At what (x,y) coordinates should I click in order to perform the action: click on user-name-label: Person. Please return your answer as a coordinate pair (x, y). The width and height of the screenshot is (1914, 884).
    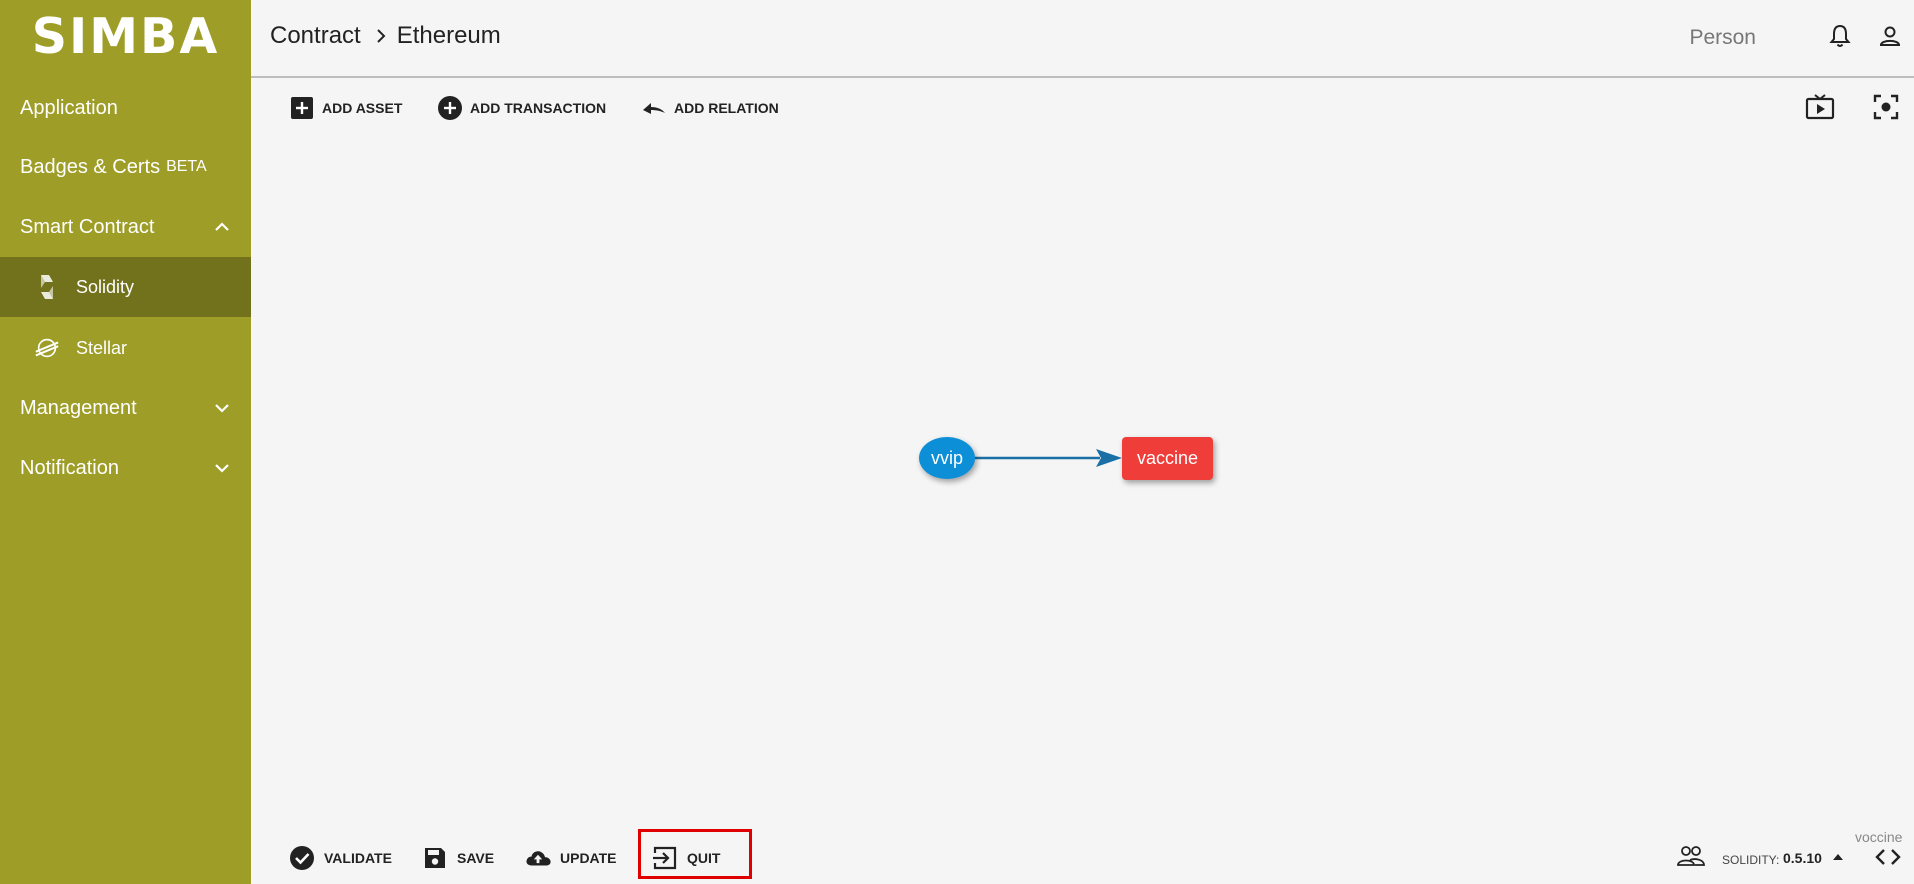
    Looking at the image, I should click on (1722, 38).